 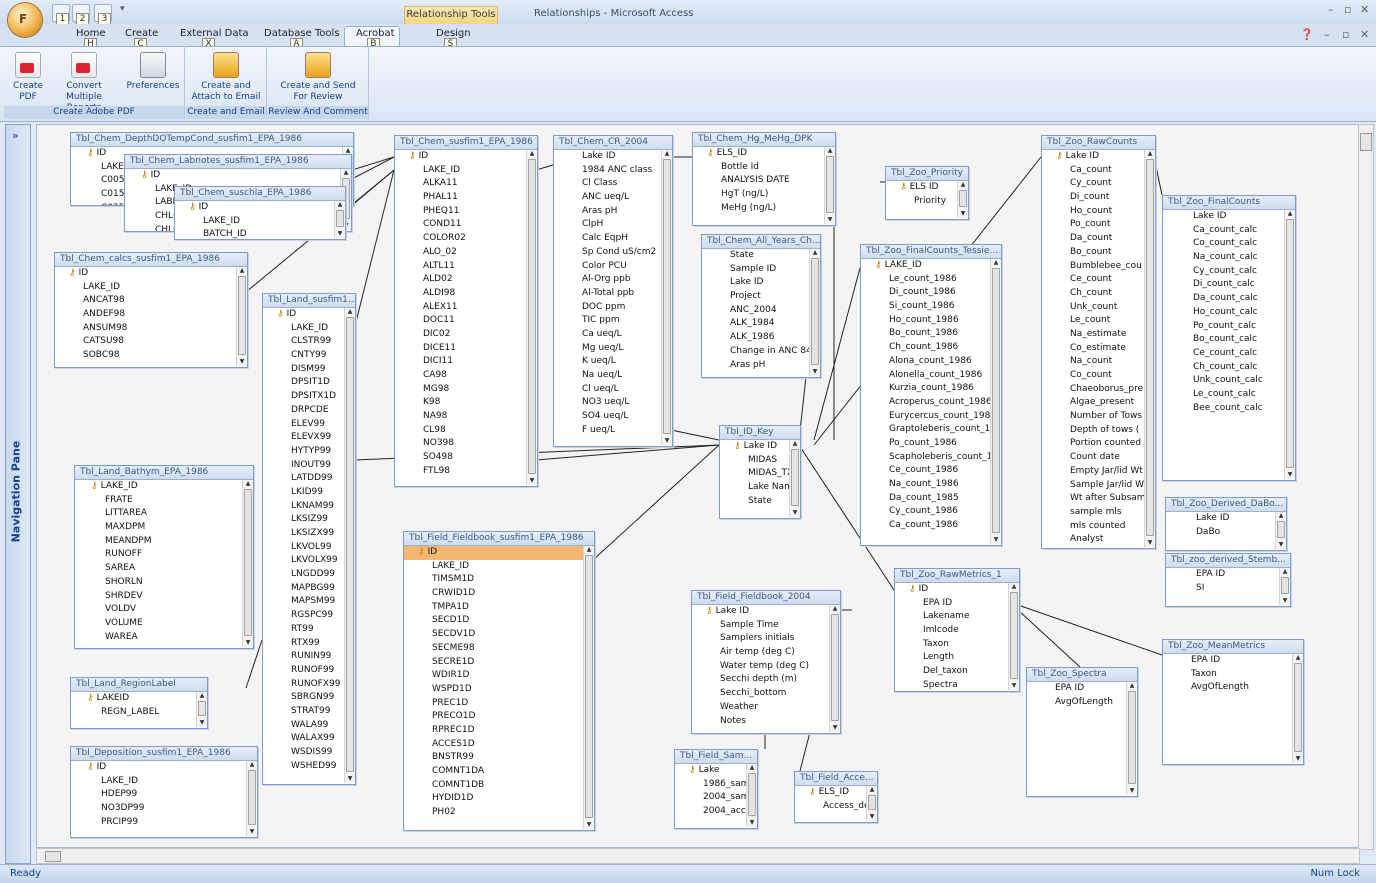 What do you see at coordinates (466, 349) in the screenshot?
I see `table-field: DICE11` at bounding box center [466, 349].